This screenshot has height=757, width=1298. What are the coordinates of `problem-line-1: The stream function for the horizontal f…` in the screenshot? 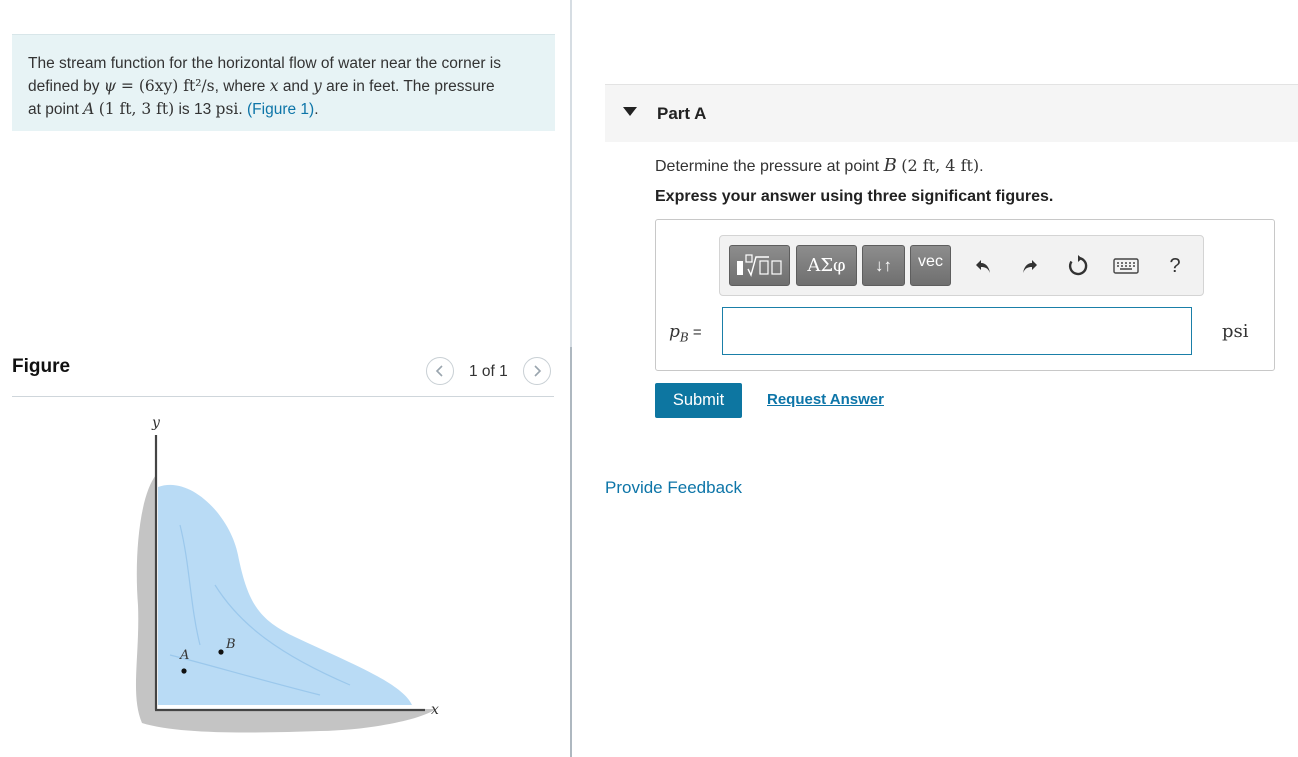 It's located at (283, 64).